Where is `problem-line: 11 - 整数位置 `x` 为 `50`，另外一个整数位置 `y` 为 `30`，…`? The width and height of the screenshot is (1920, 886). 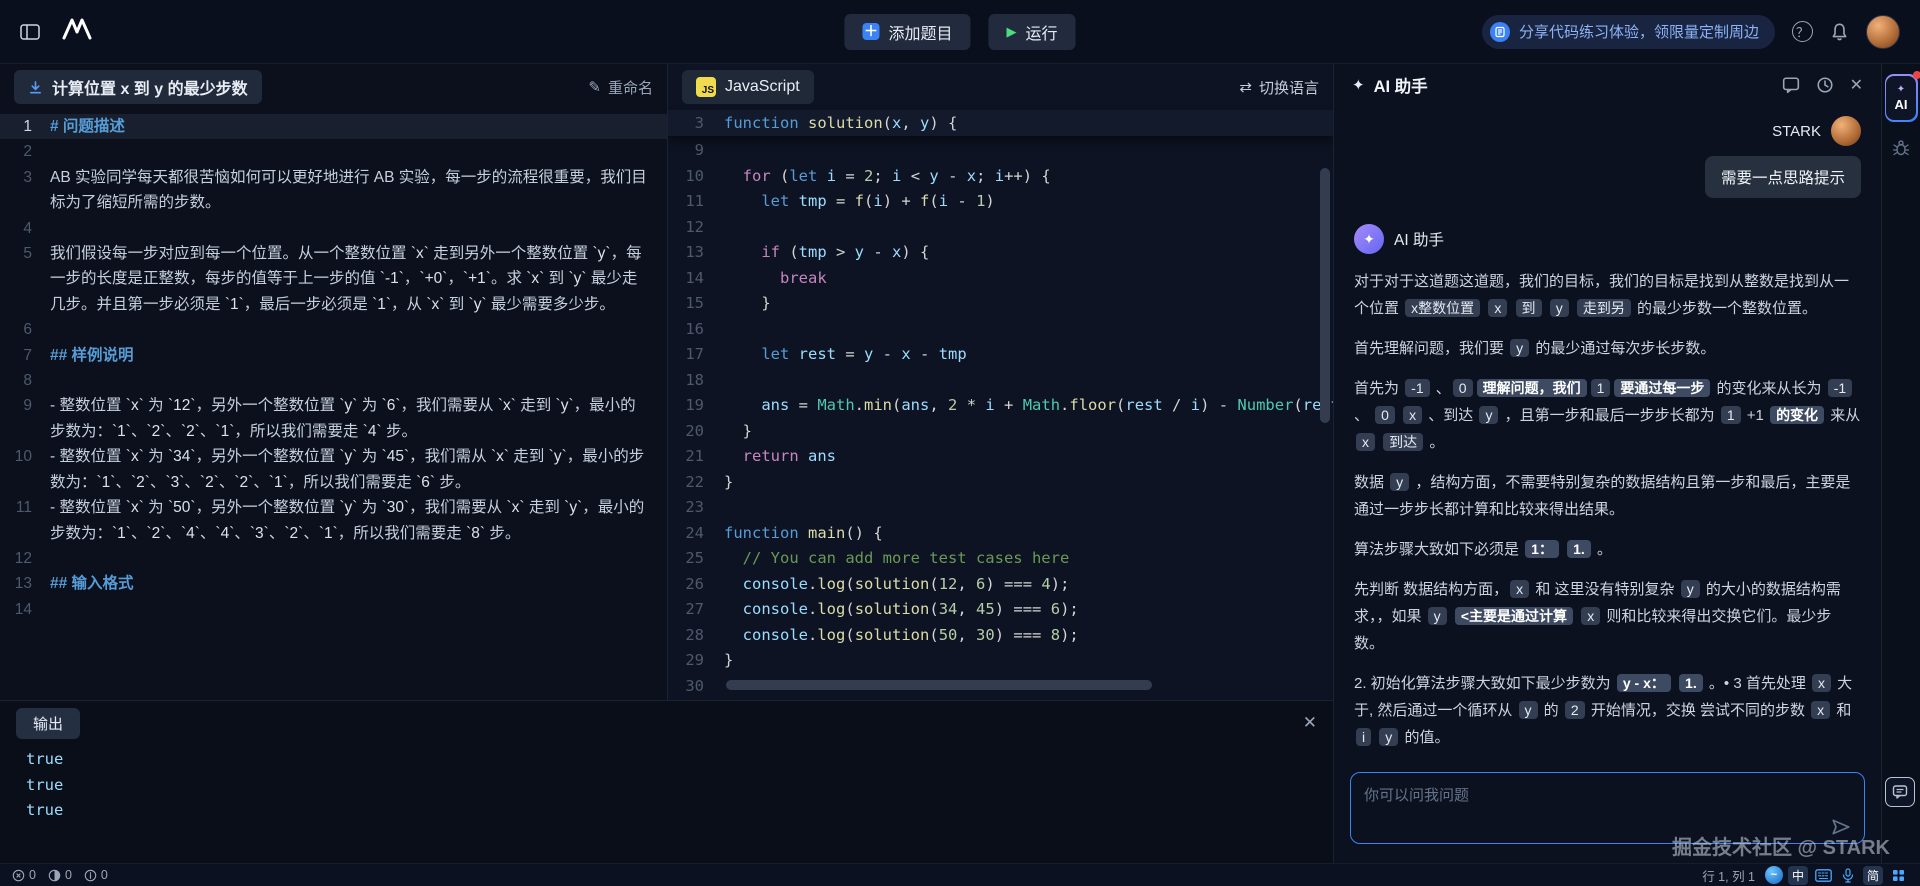
problem-line: 11 - 整数位置 `x` 为 `50`，另外一个整数位置 `y` 为 `30`，… is located at coordinates (333, 520).